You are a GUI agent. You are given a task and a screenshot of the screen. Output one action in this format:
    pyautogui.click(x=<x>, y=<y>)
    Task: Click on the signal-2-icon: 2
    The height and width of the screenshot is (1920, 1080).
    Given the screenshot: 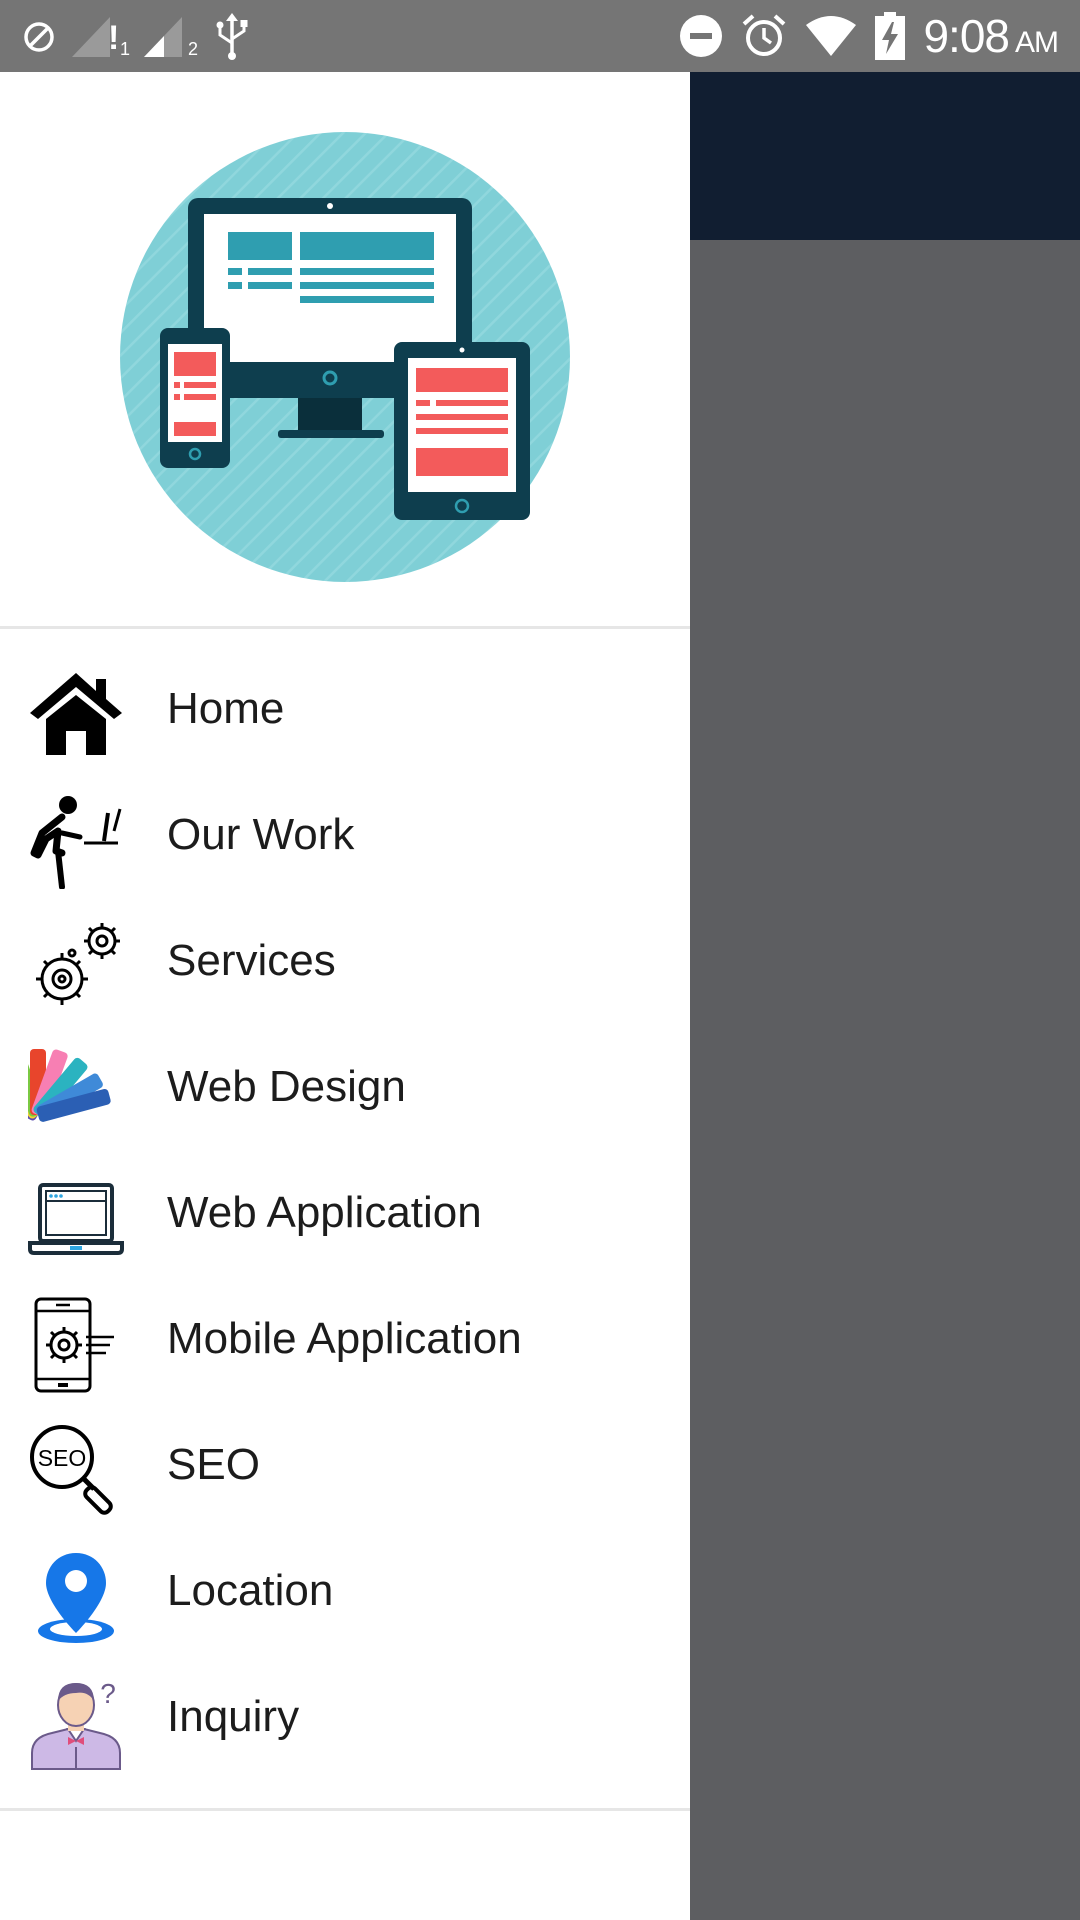 What is the action you would take?
    pyautogui.click(x=171, y=37)
    